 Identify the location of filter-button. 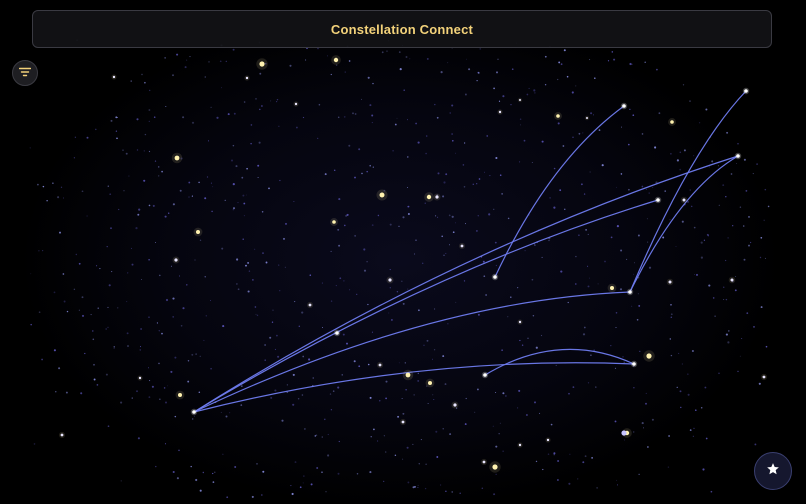
(25, 73).